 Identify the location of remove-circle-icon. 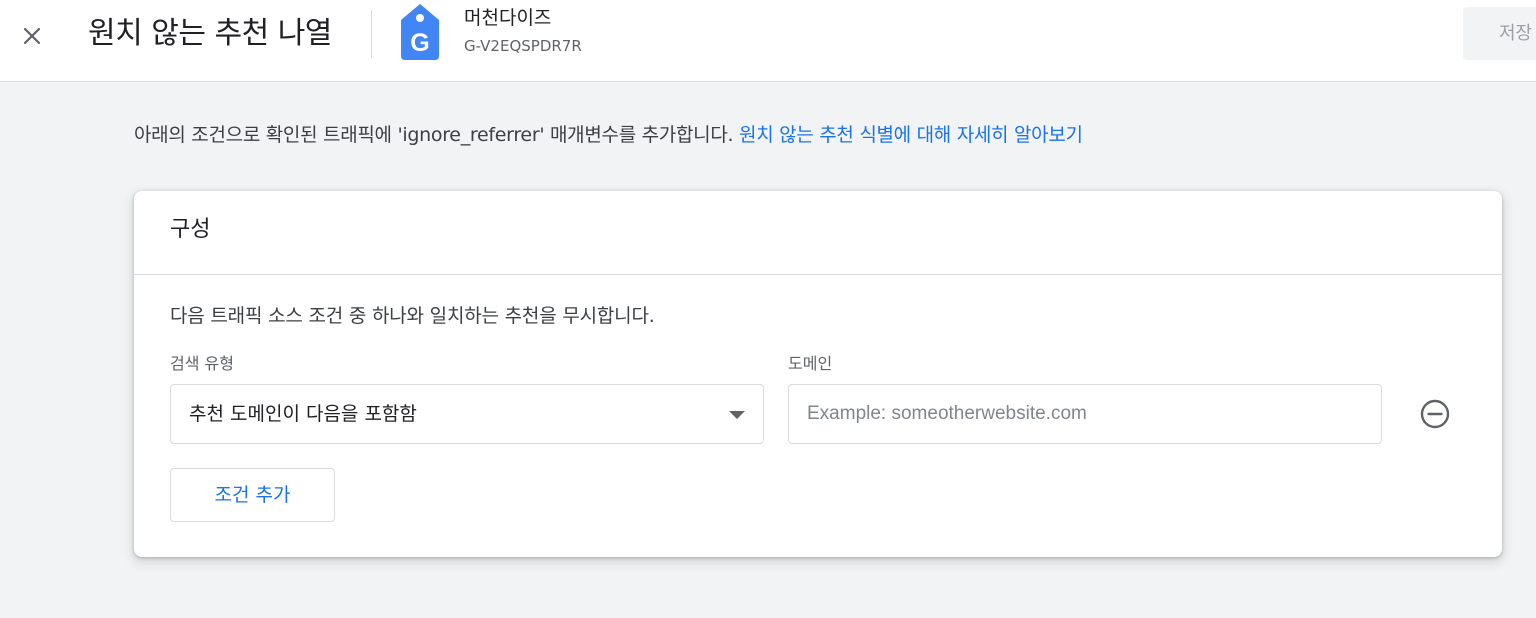
(1435, 414).